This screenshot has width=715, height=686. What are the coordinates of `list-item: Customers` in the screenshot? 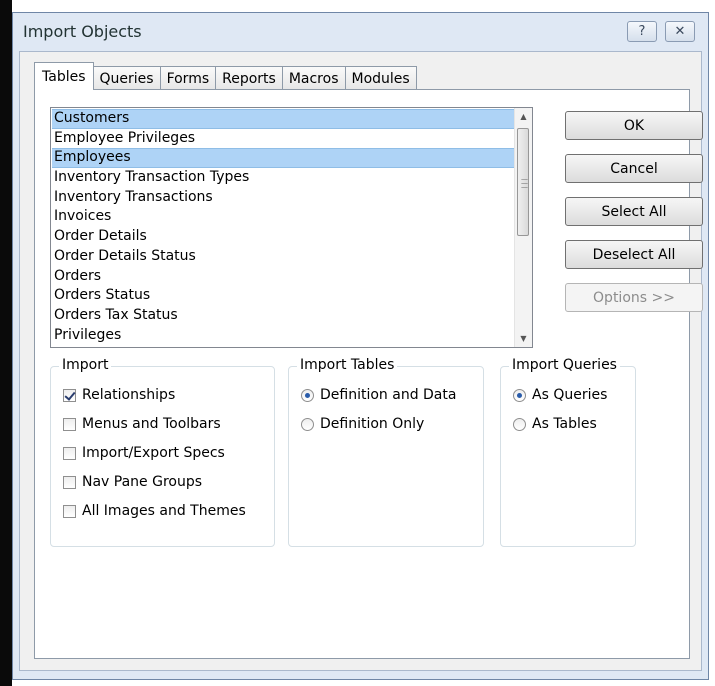 It's located at (284, 119).